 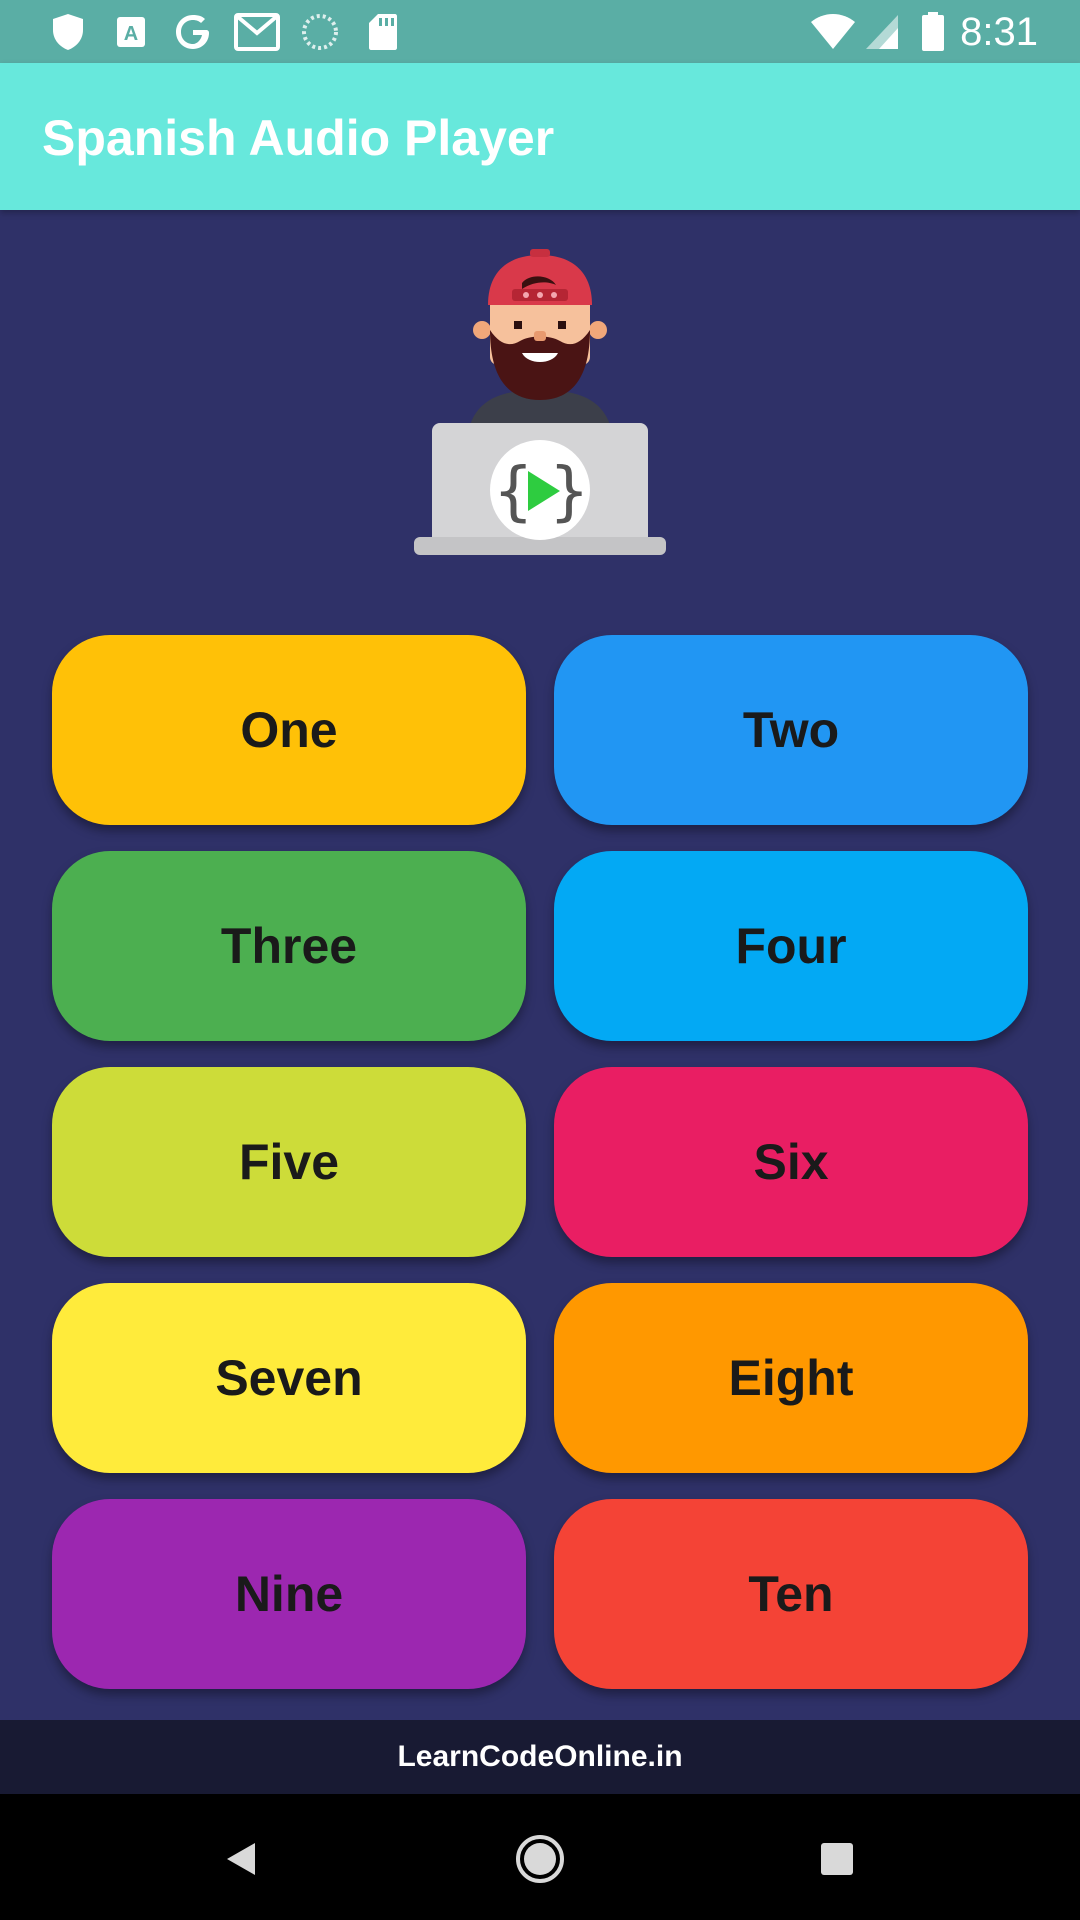 I want to click on text-icon: A, so click(x=131, y=32).